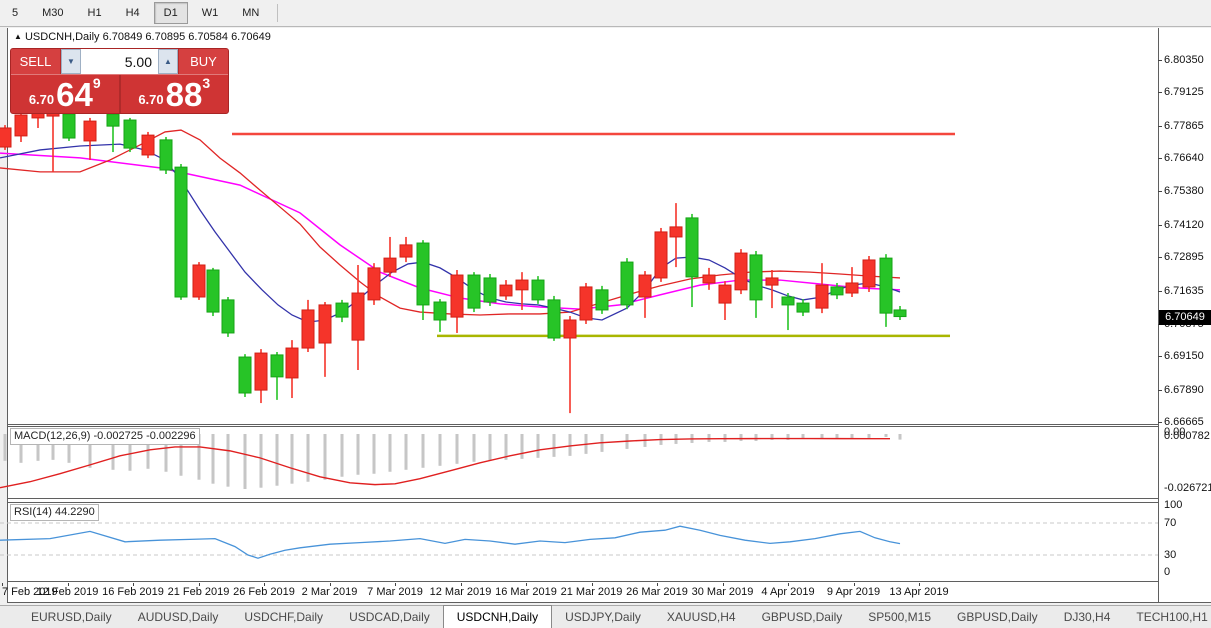 The image size is (1211, 628). Describe the element at coordinates (18, 36) in the screenshot. I see `collapse-triangle-icon: ▲` at that location.